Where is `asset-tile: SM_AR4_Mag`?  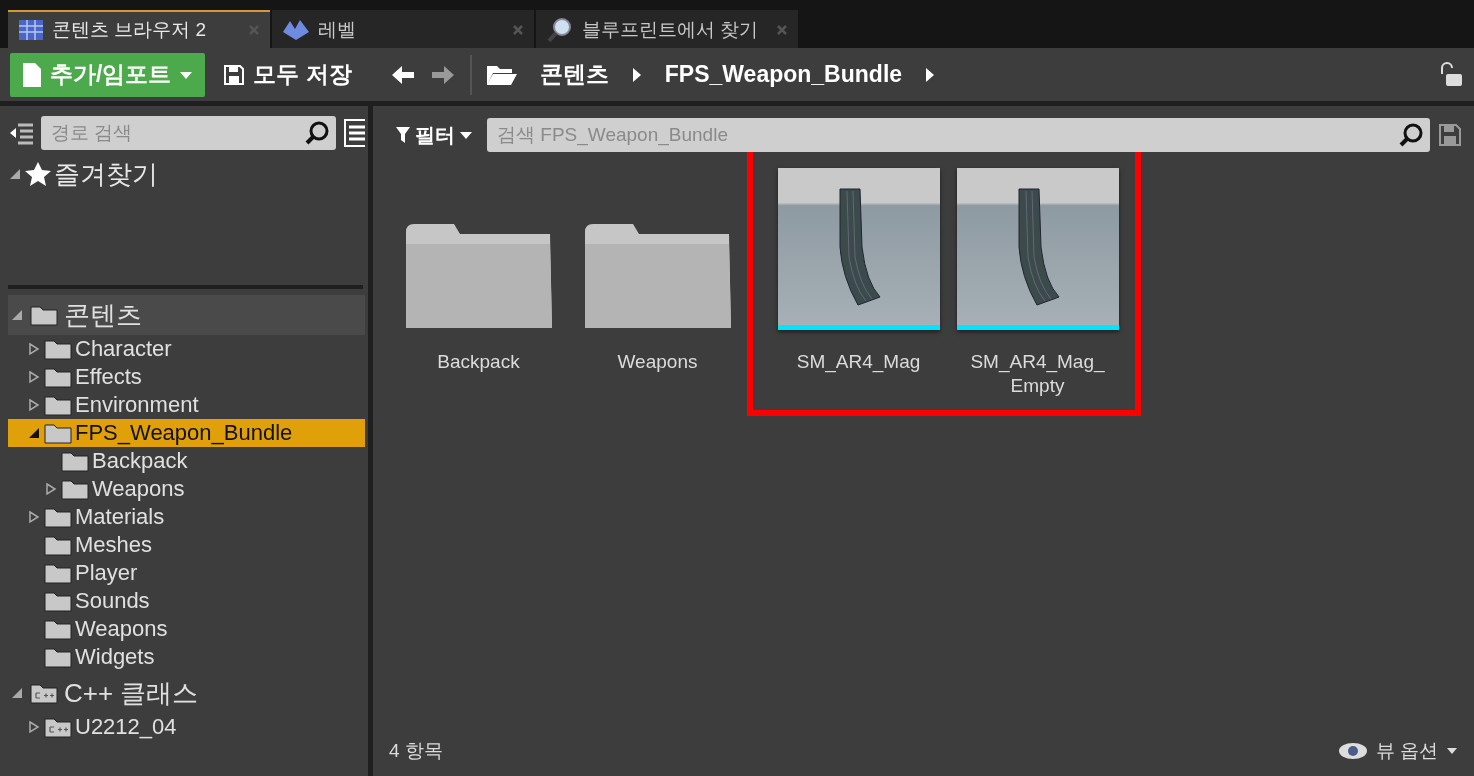
asset-tile: SM_AR4_Mag is located at coordinates (858, 288).